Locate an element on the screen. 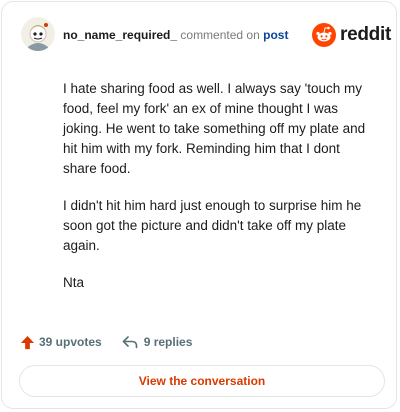 This screenshot has height=412, width=400. post-link: post is located at coordinates (275, 35).